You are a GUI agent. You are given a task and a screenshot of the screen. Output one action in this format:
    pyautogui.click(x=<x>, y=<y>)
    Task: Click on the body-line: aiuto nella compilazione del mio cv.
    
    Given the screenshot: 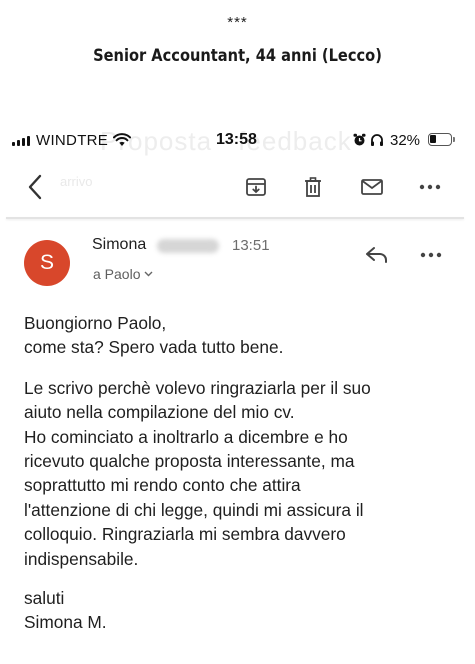 What is the action you would take?
    pyautogui.click(x=159, y=412)
    